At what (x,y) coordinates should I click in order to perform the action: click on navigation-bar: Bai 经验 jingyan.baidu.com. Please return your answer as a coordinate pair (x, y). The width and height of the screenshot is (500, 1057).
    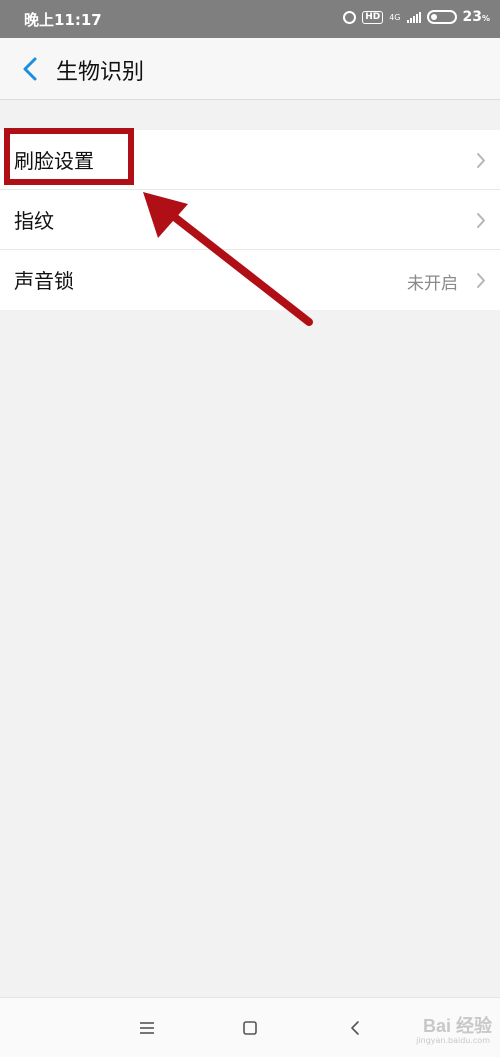
    Looking at the image, I should click on (250, 1027).